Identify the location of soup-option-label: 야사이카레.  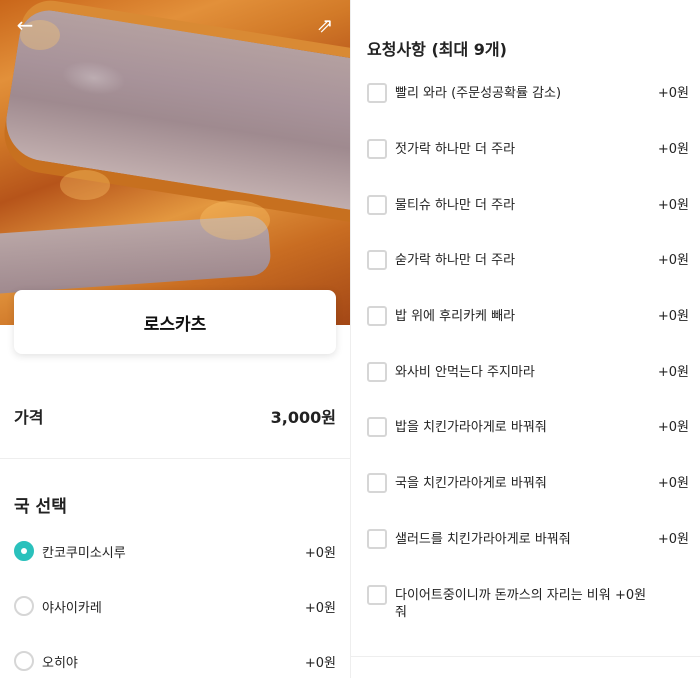
(72, 608).